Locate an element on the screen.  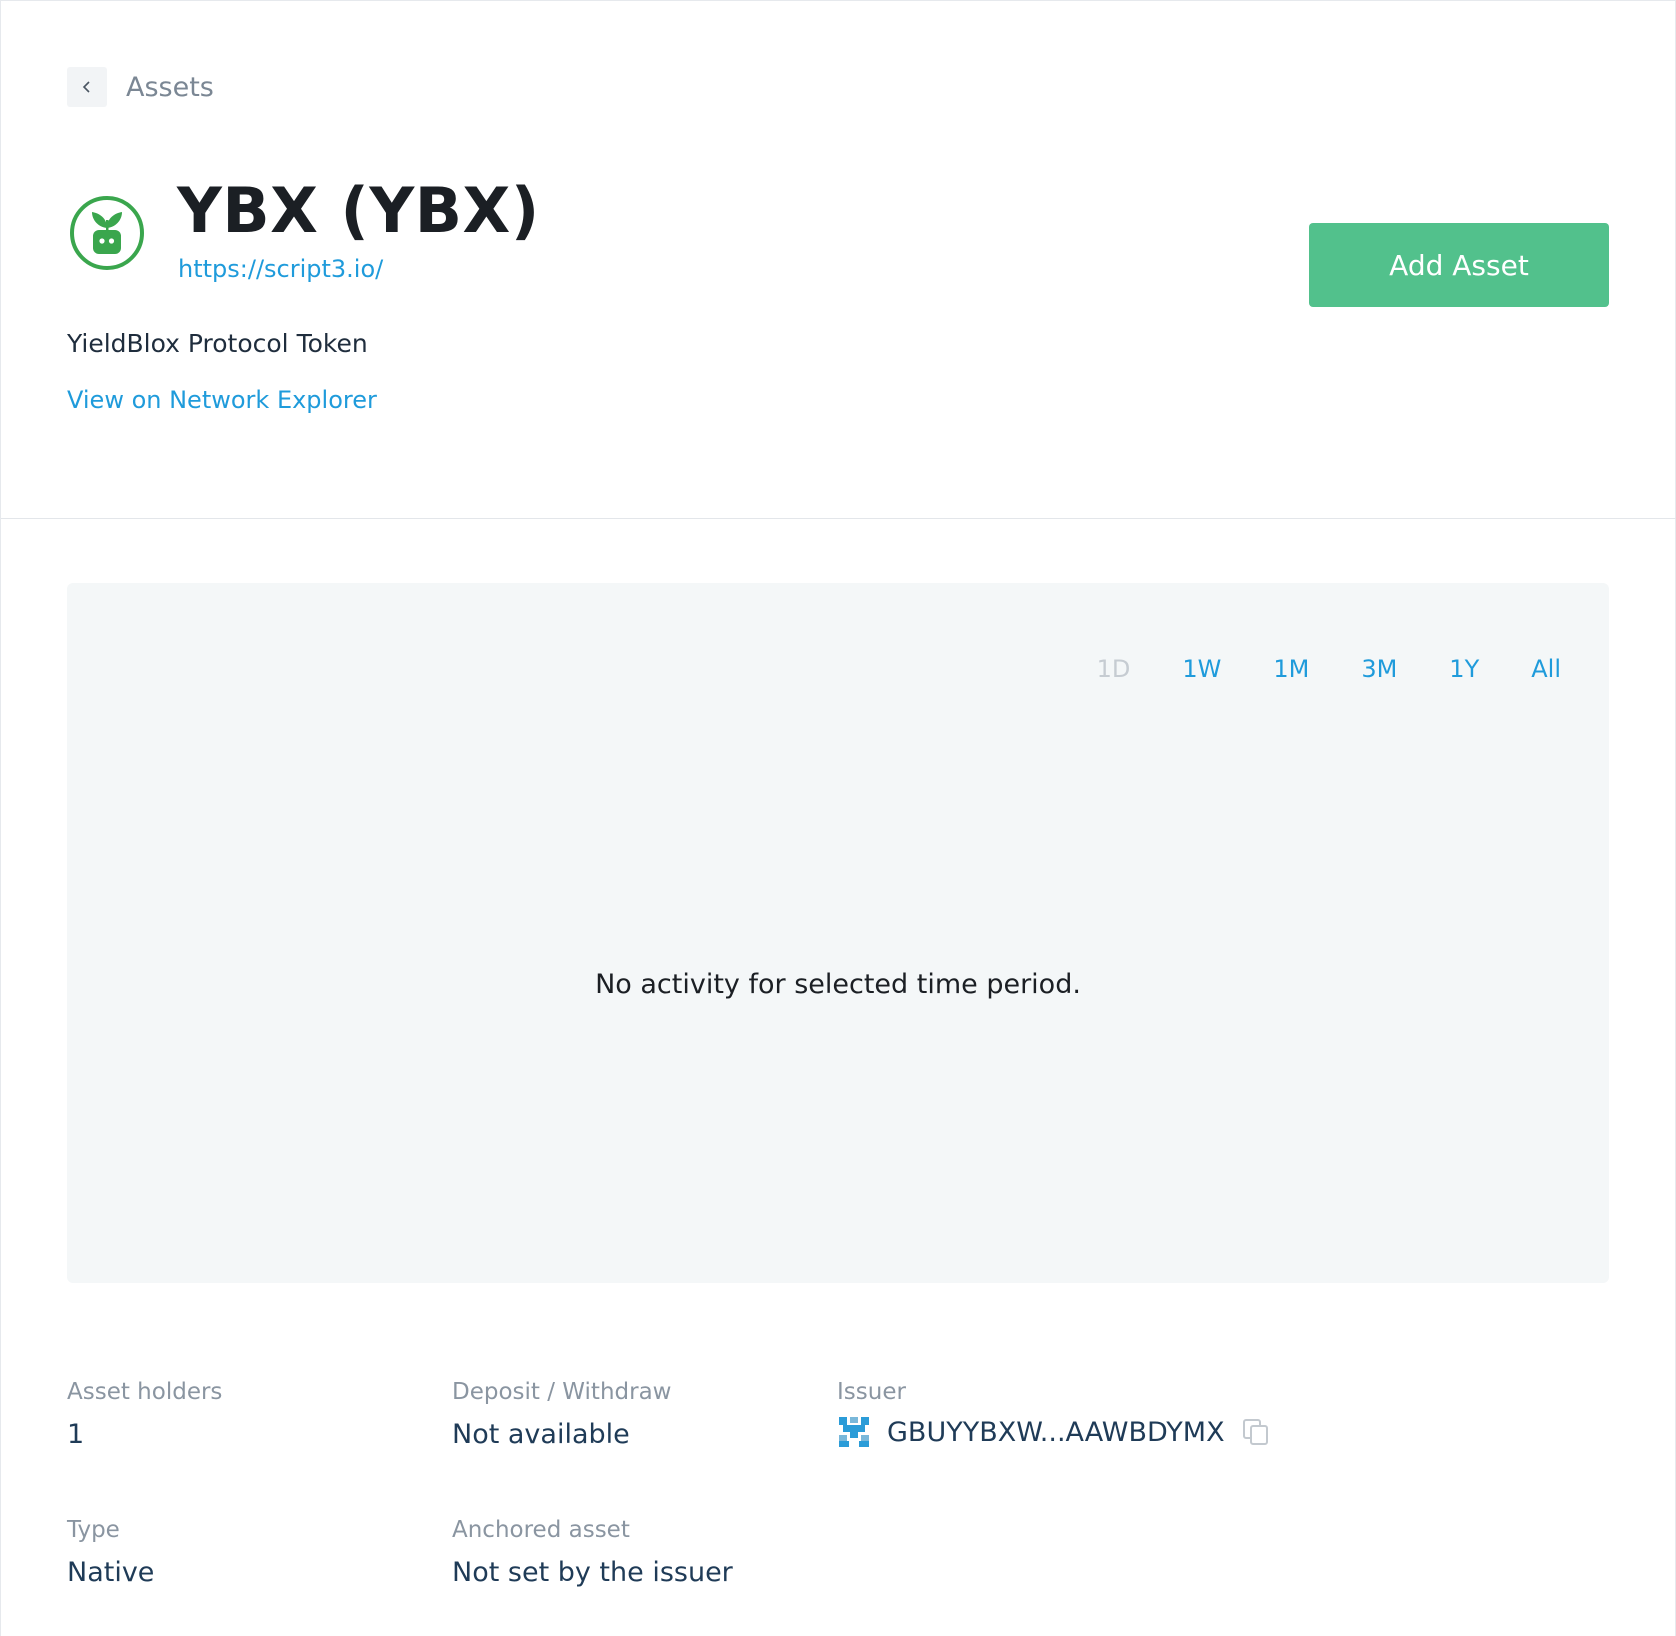
breadcrumb-assets-link: Assets is located at coordinates (170, 87).